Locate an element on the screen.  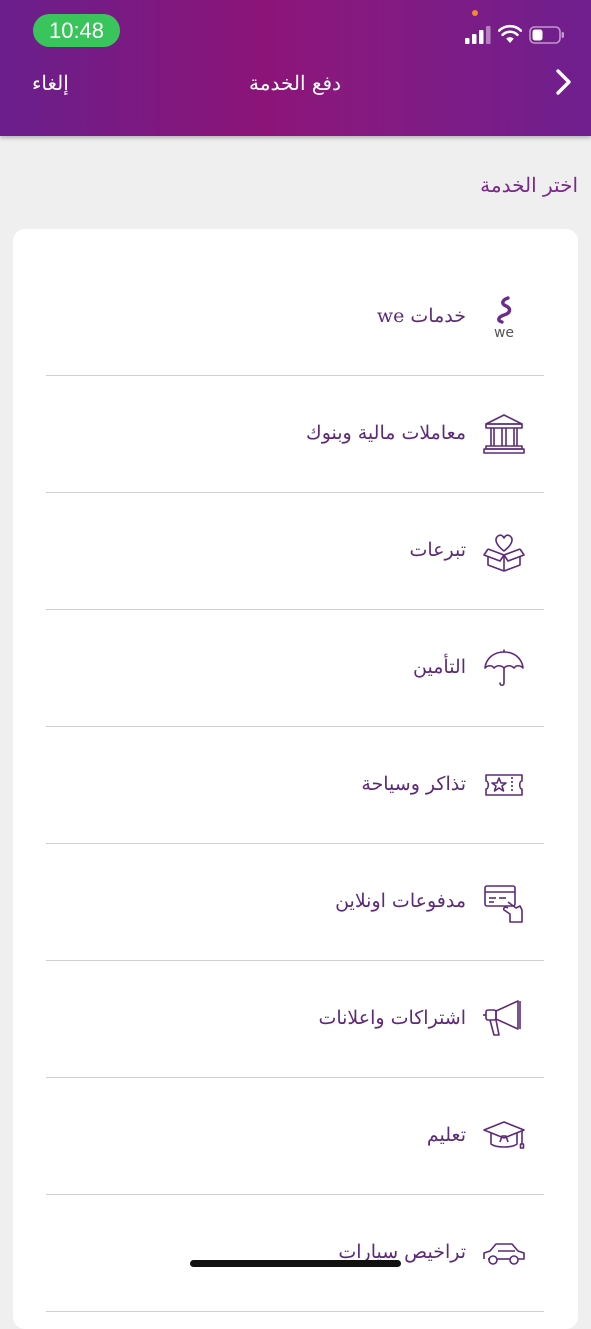
service-item-banking: معاملات مالية وبنوك is located at coordinates (295, 434).